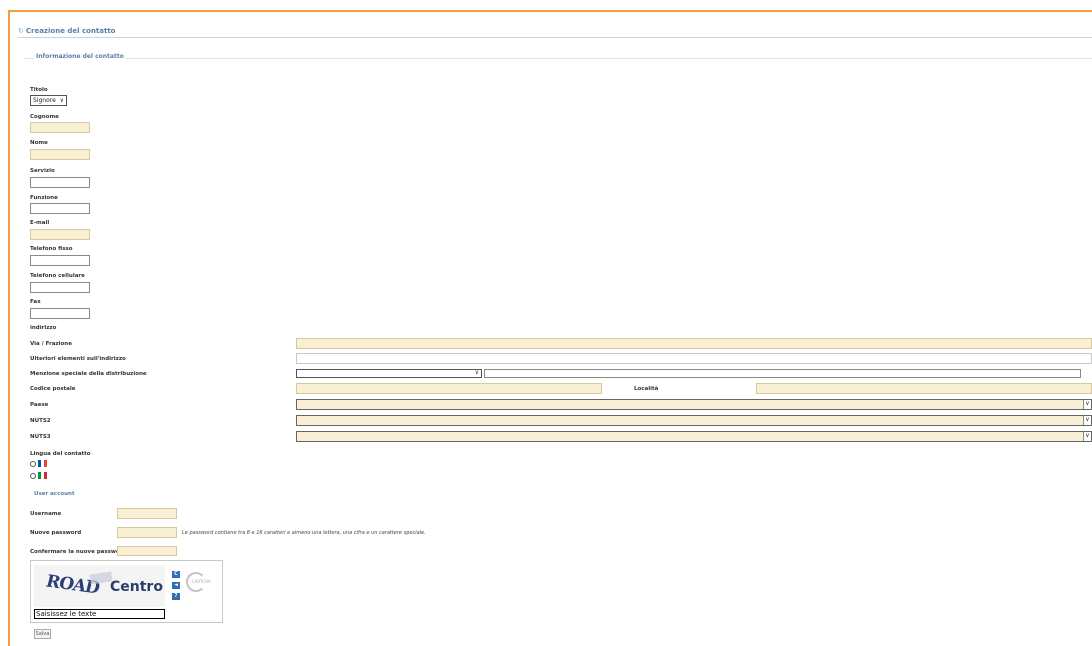  I want to click on fax-label: Fax, so click(35, 302).